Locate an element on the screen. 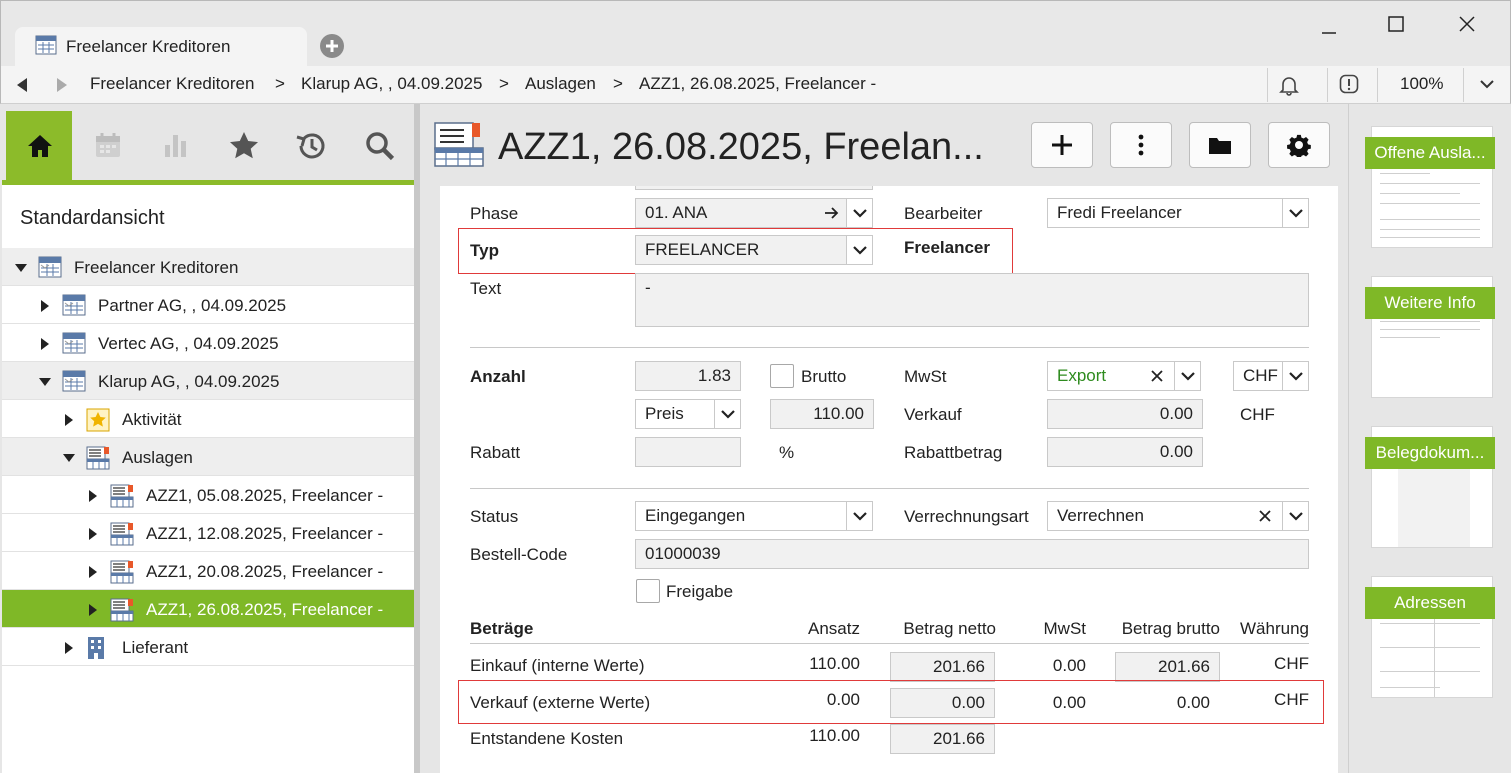 Image resolution: width=1511 pixels, height=773 pixels. search-icon is located at coordinates (380, 146).